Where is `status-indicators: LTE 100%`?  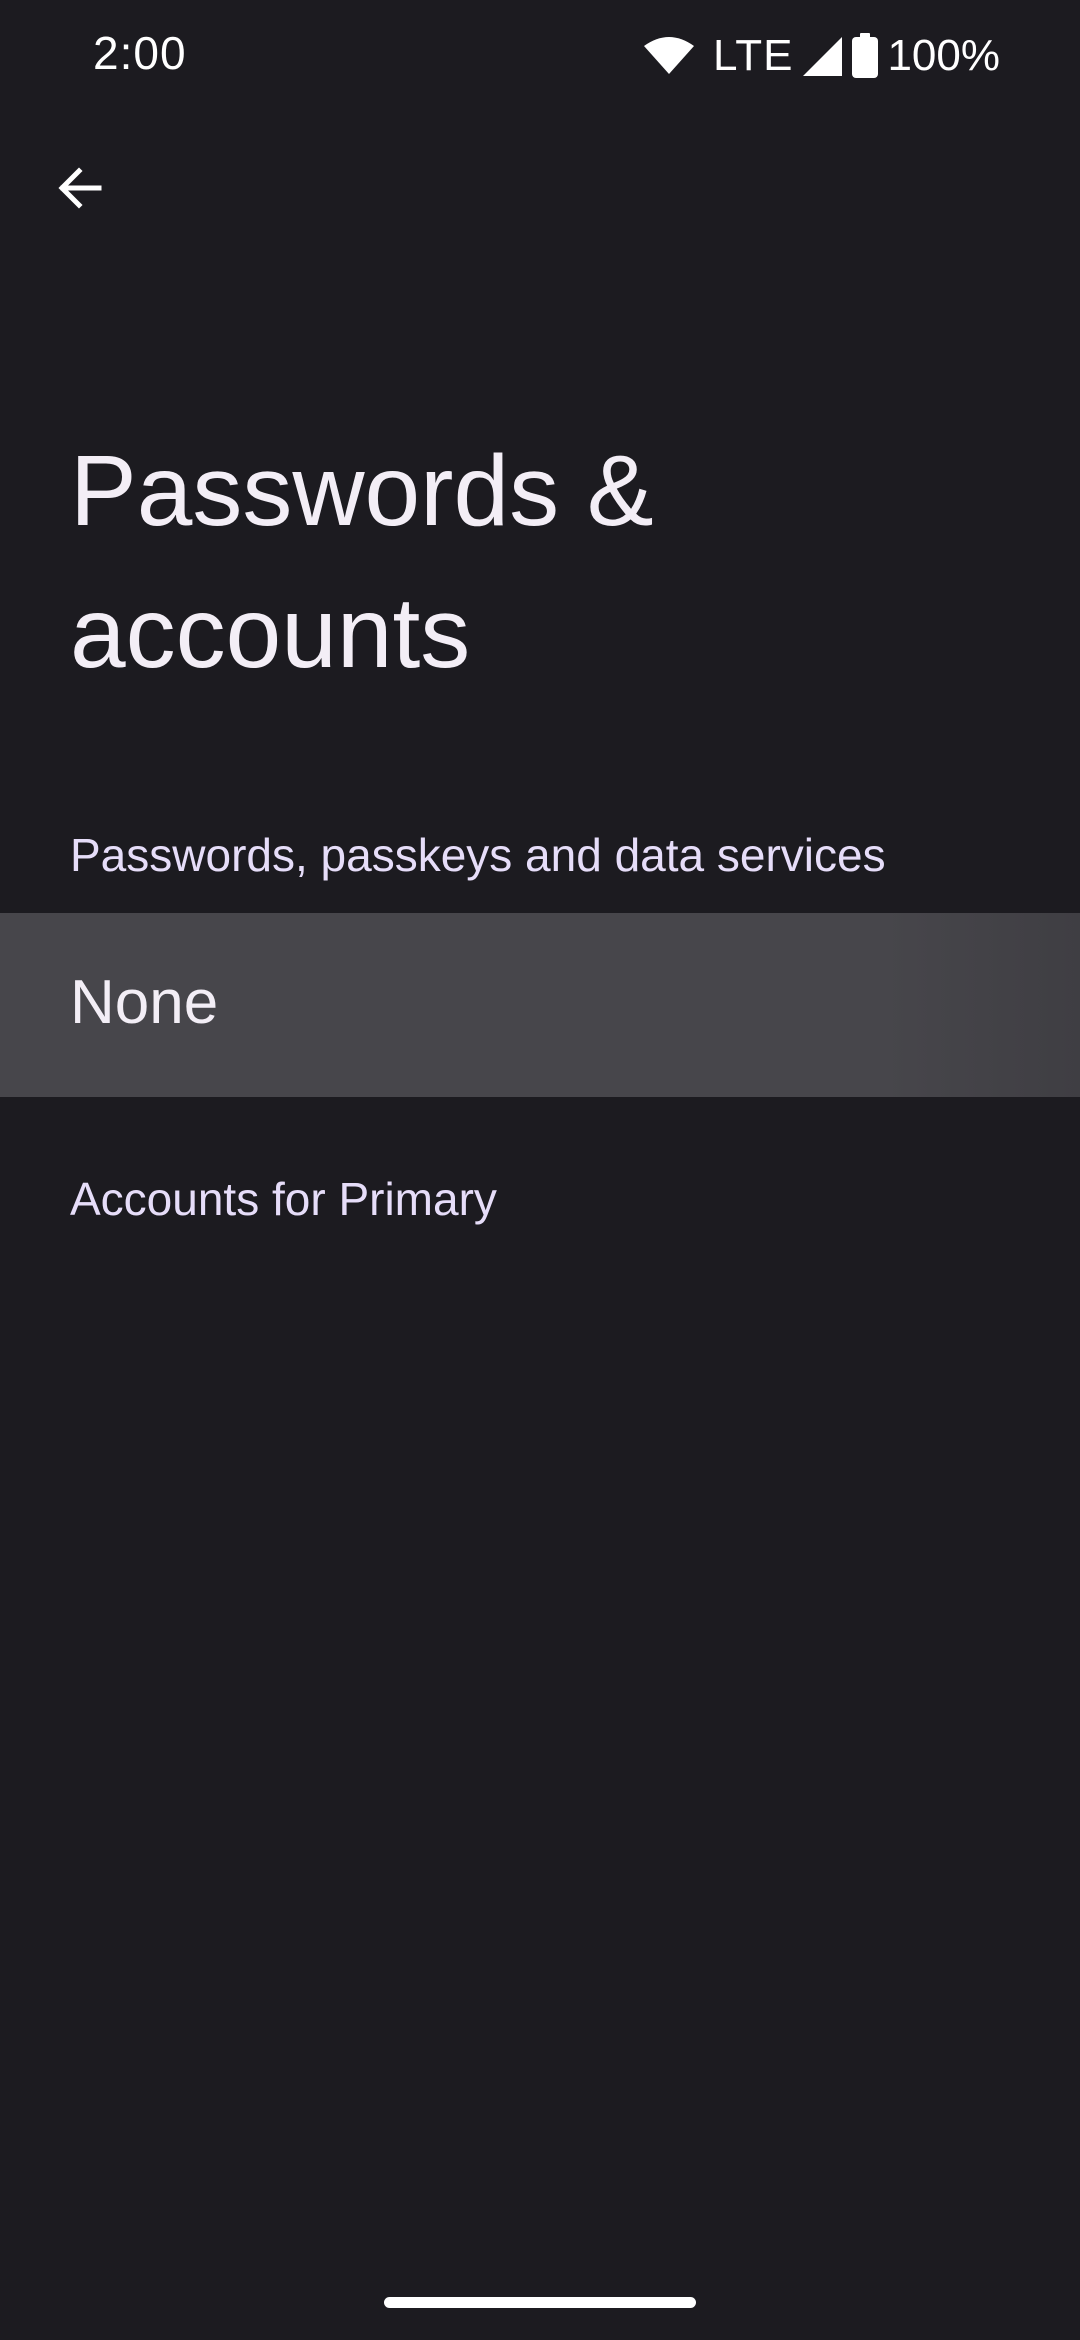 status-indicators: LTE 100% is located at coordinates (821, 56).